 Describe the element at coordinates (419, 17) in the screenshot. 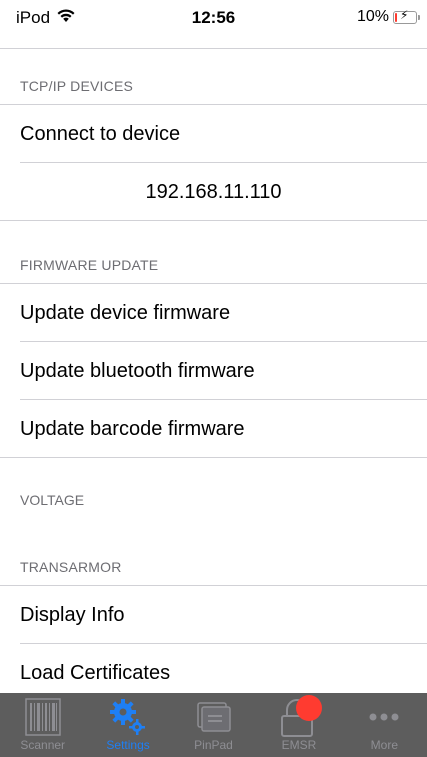

I see `battery-cap` at that location.